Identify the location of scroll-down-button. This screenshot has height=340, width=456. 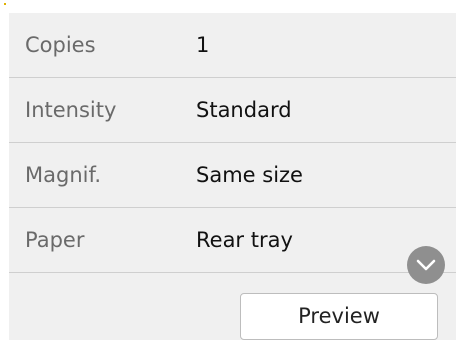
(426, 265).